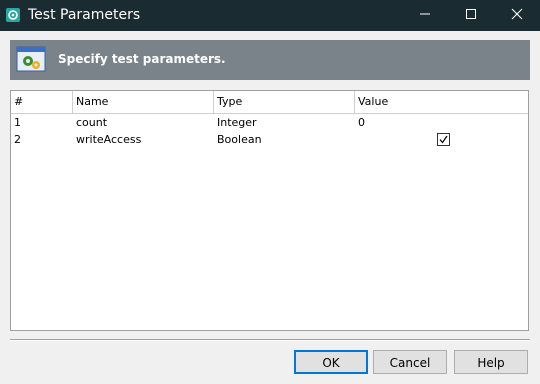 The width and height of the screenshot is (540, 384). What do you see at coordinates (143, 139) in the screenshot?
I see `row-name: writeAccess` at bounding box center [143, 139].